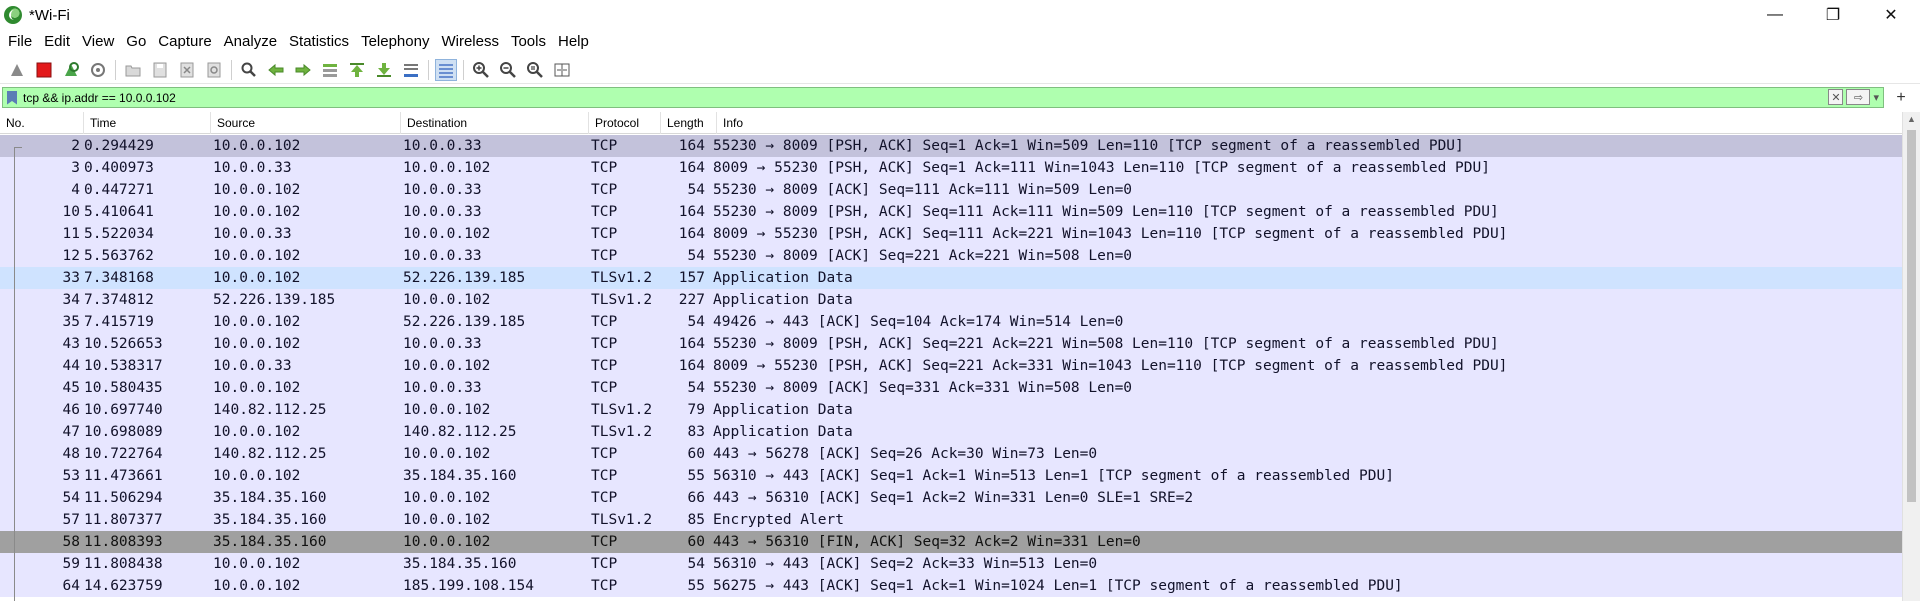 The image size is (1920, 601). Describe the element at coordinates (357, 70) in the screenshot. I see `go-first-icon` at that location.